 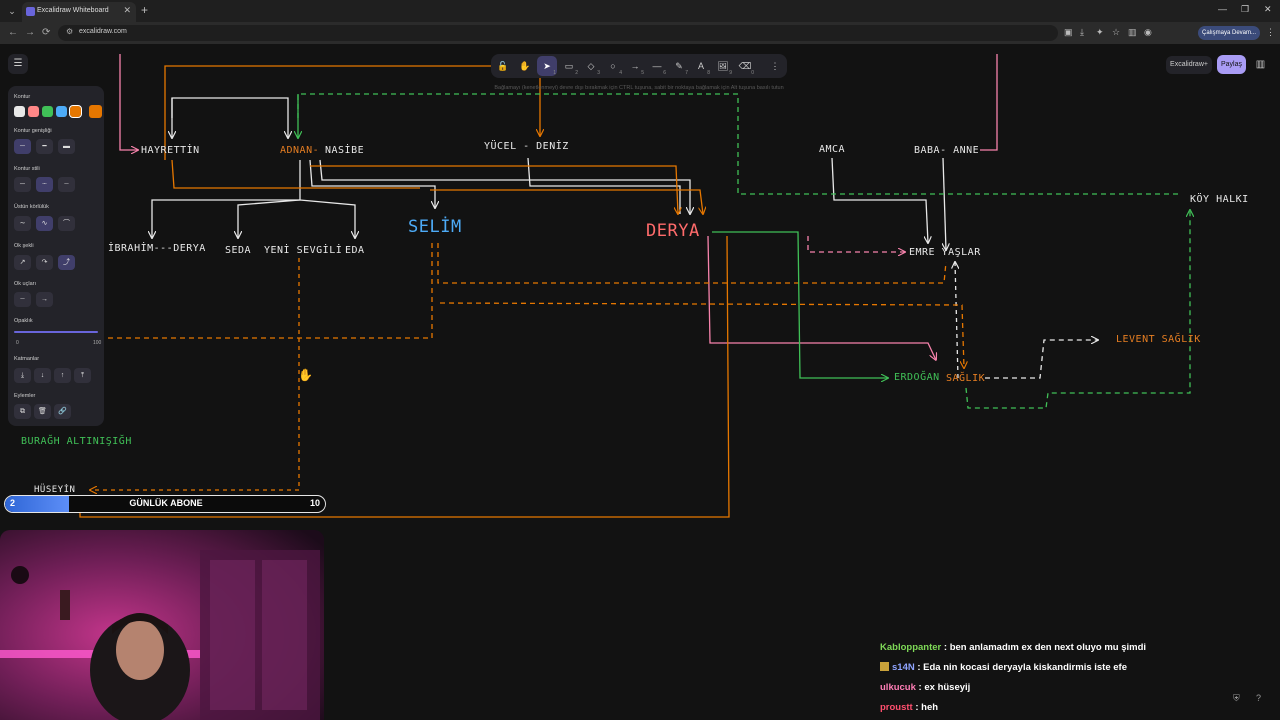 What do you see at coordinates (613, 66) in the screenshot?
I see `ellipse-tool-button: ○ 4` at bounding box center [613, 66].